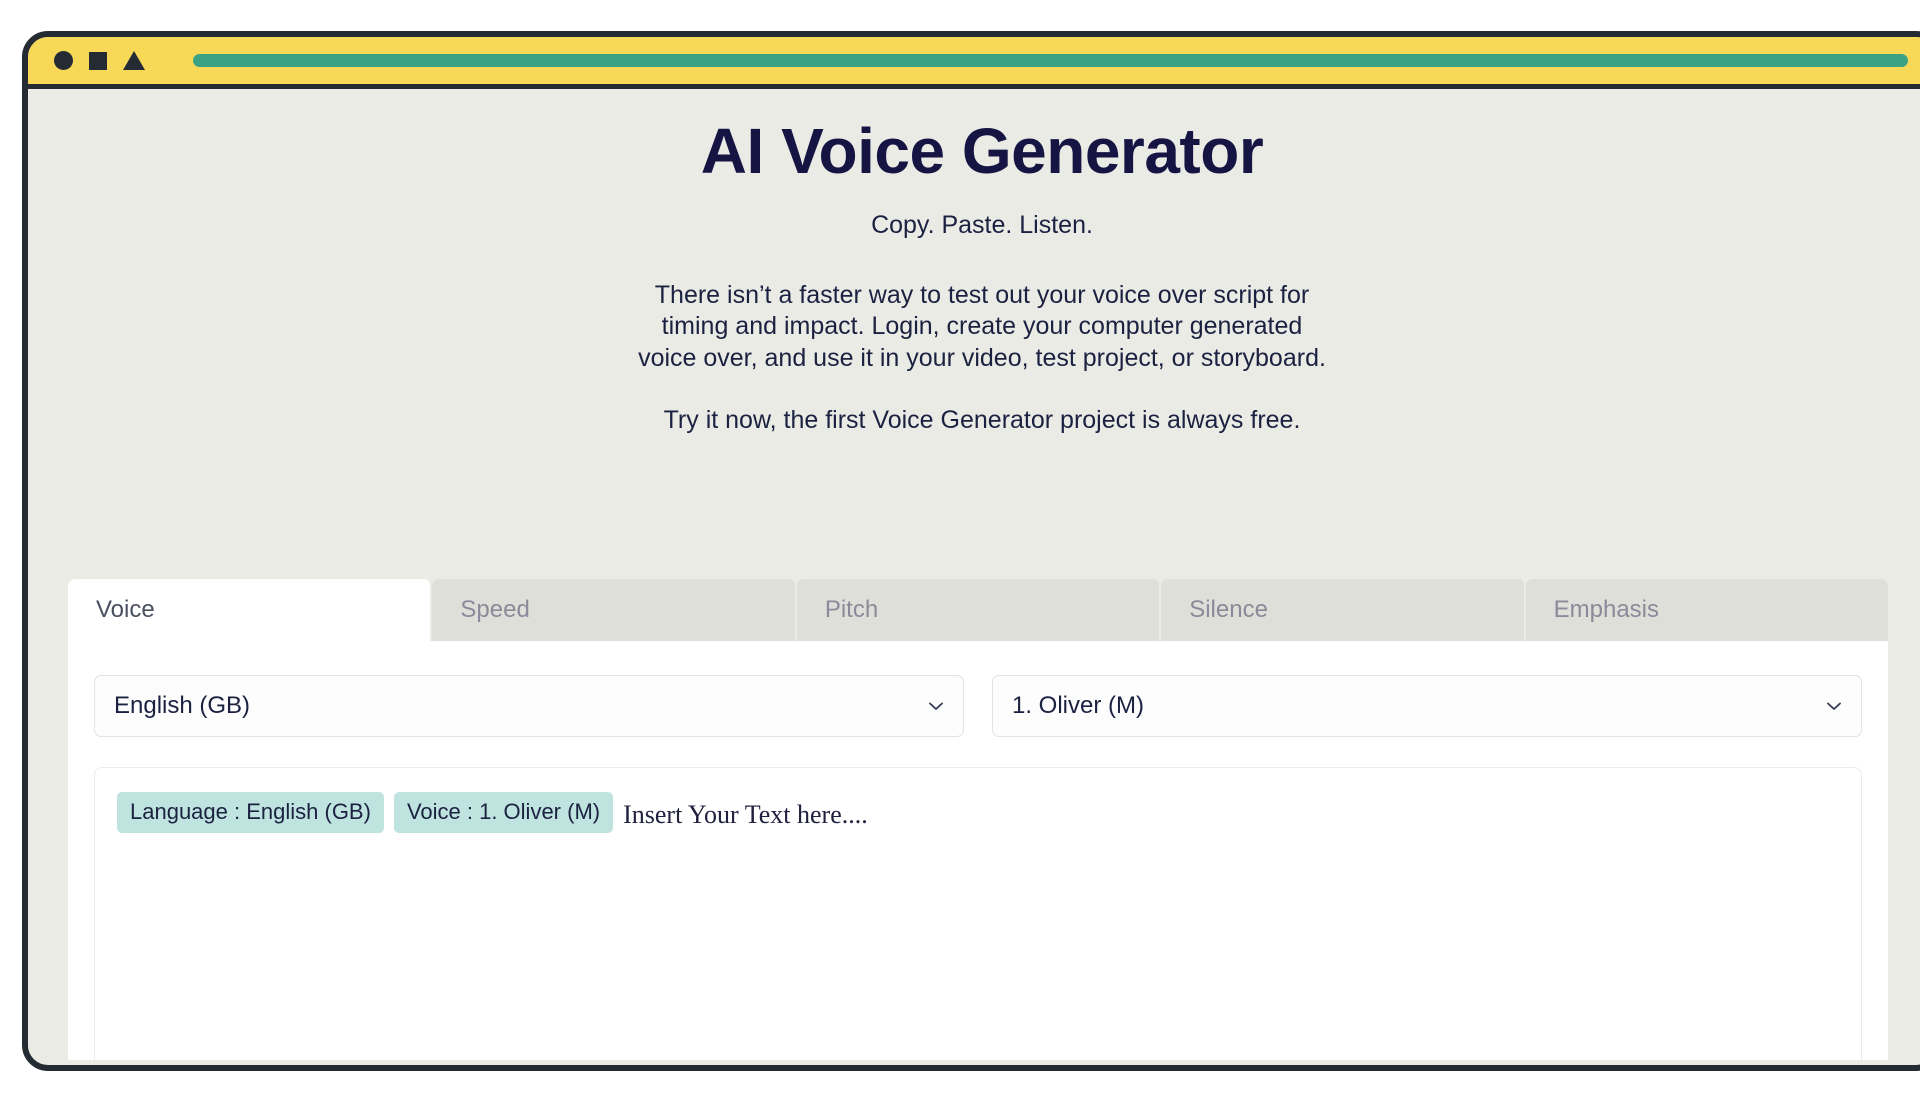 The image size is (1920, 1100). Describe the element at coordinates (529, 706) in the screenshot. I see `language-select: English (GB)` at that location.